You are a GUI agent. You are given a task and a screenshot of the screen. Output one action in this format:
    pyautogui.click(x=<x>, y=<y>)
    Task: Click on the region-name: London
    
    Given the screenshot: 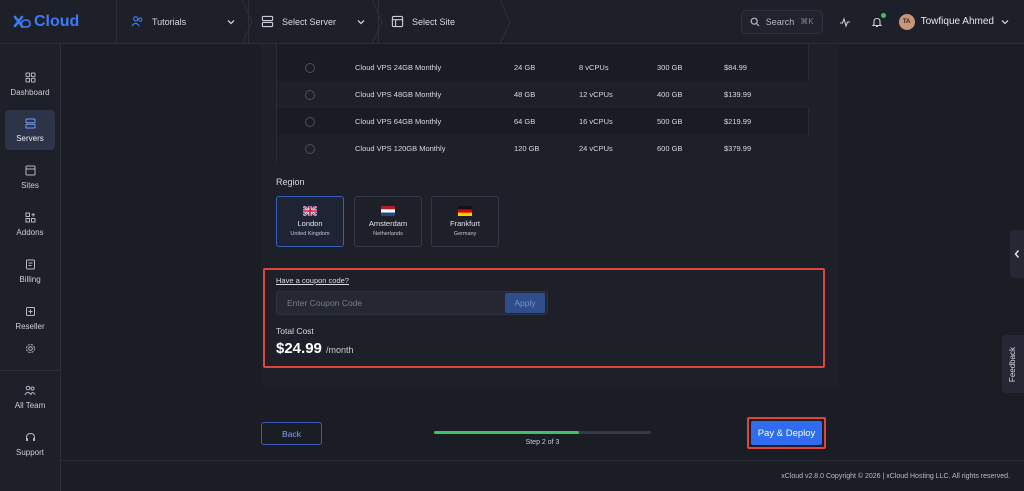 What is the action you would take?
    pyautogui.click(x=310, y=223)
    